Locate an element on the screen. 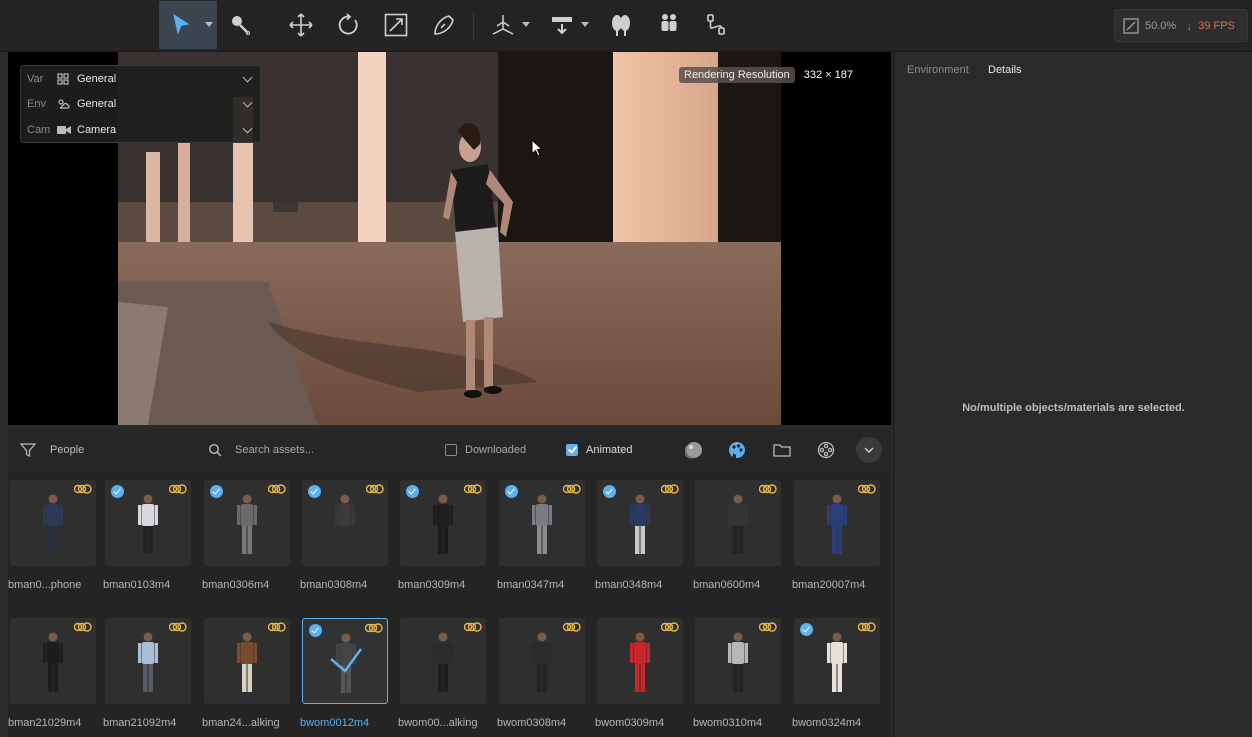 The height and width of the screenshot is (737, 1252). asset-name: bman0103m4 is located at coordinates (137, 585).